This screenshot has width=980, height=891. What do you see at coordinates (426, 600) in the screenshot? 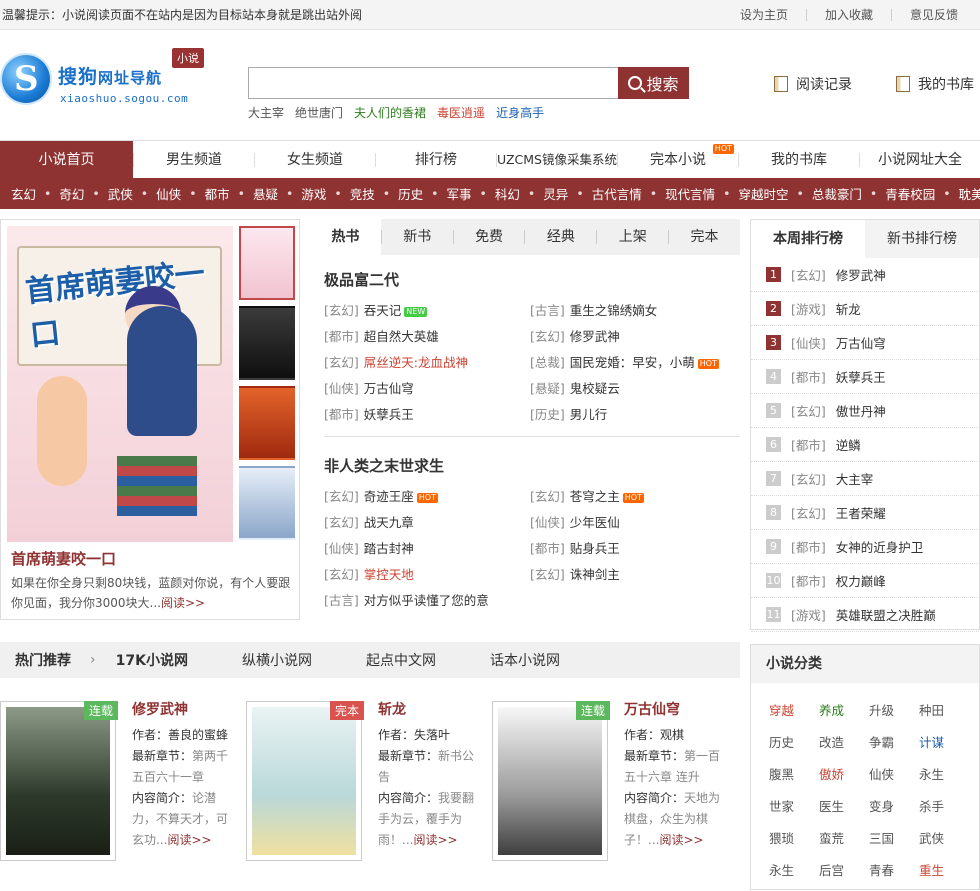
I see `book-link: 对方似乎读懂了您的意` at bounding box center [426, 600].